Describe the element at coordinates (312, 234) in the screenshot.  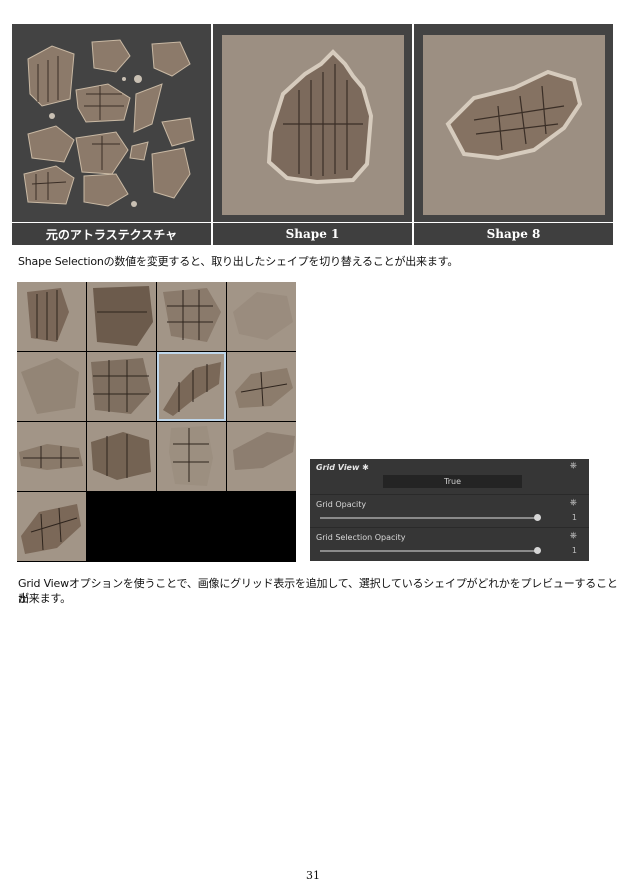
I see `caption-shape-1: Shape 1` at that location.